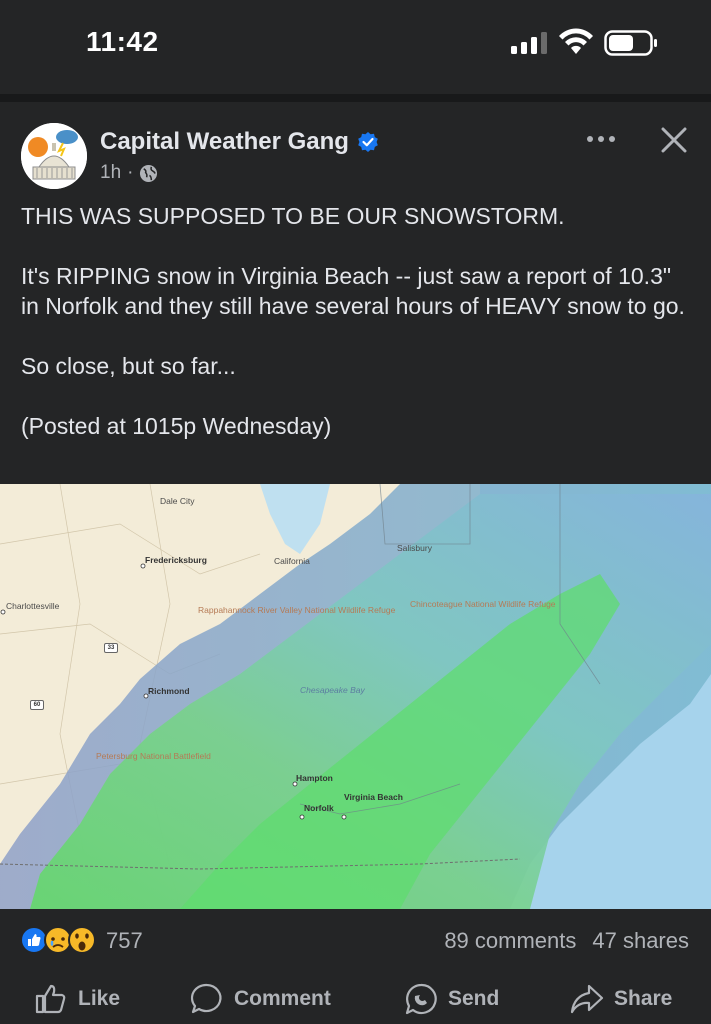  I want to click on post-actions: Like Comment Send Share, so click(355, 1001).